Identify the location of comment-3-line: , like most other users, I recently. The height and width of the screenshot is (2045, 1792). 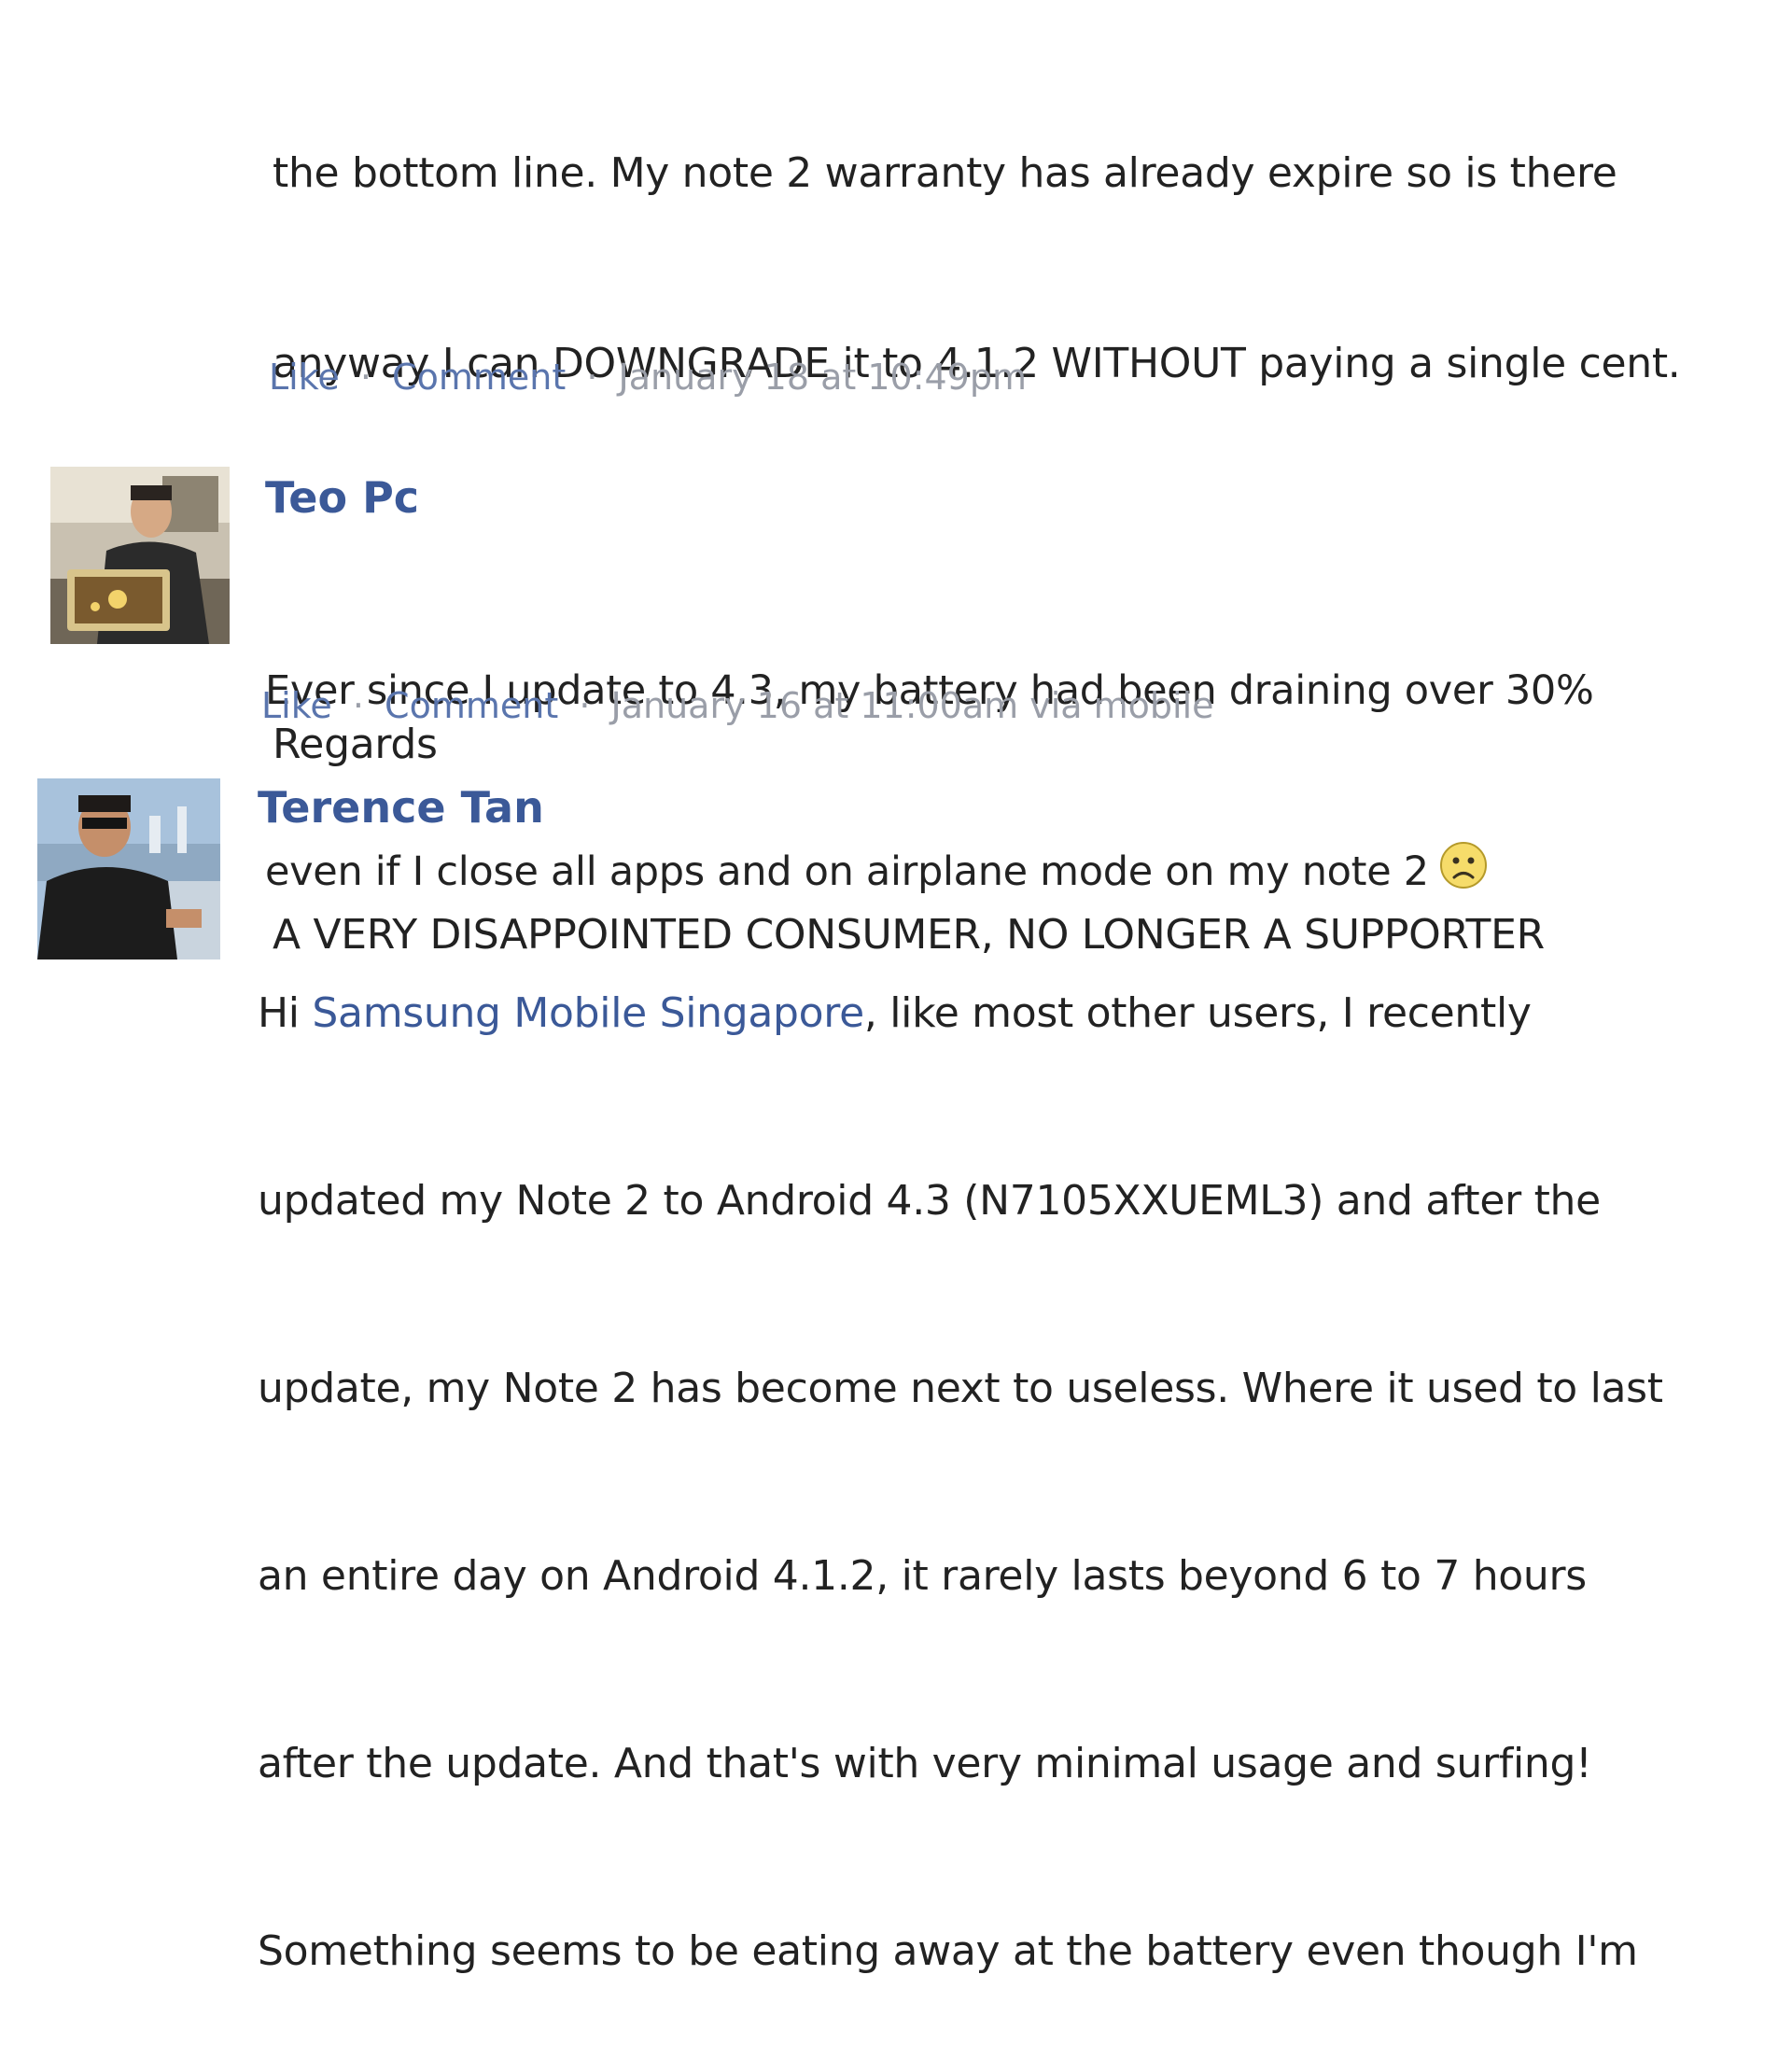
(1197, 1013).